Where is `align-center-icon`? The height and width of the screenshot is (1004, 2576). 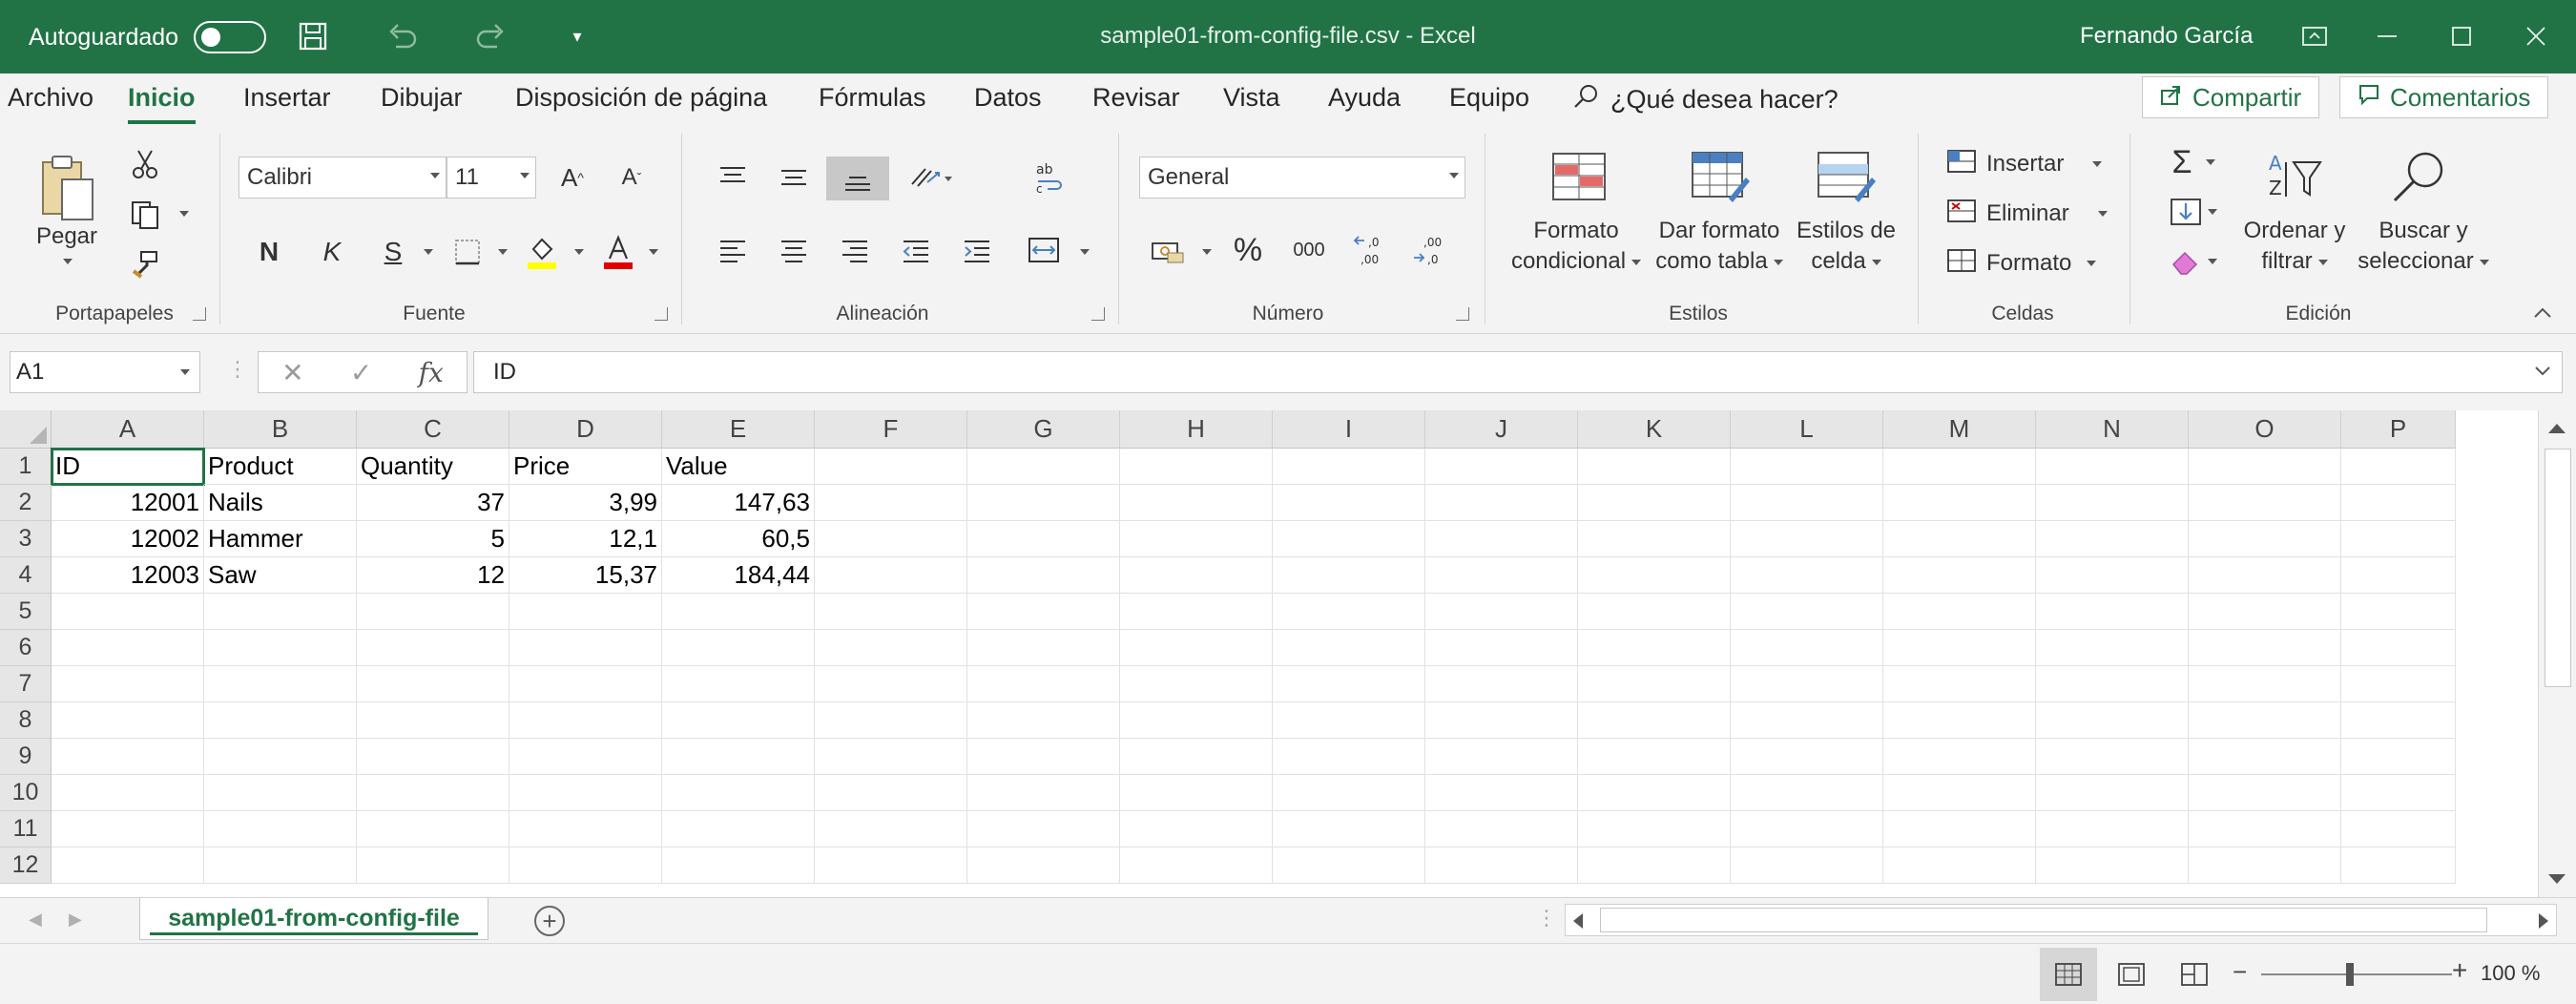 align-center-icon is located at coordinates (794, 250).